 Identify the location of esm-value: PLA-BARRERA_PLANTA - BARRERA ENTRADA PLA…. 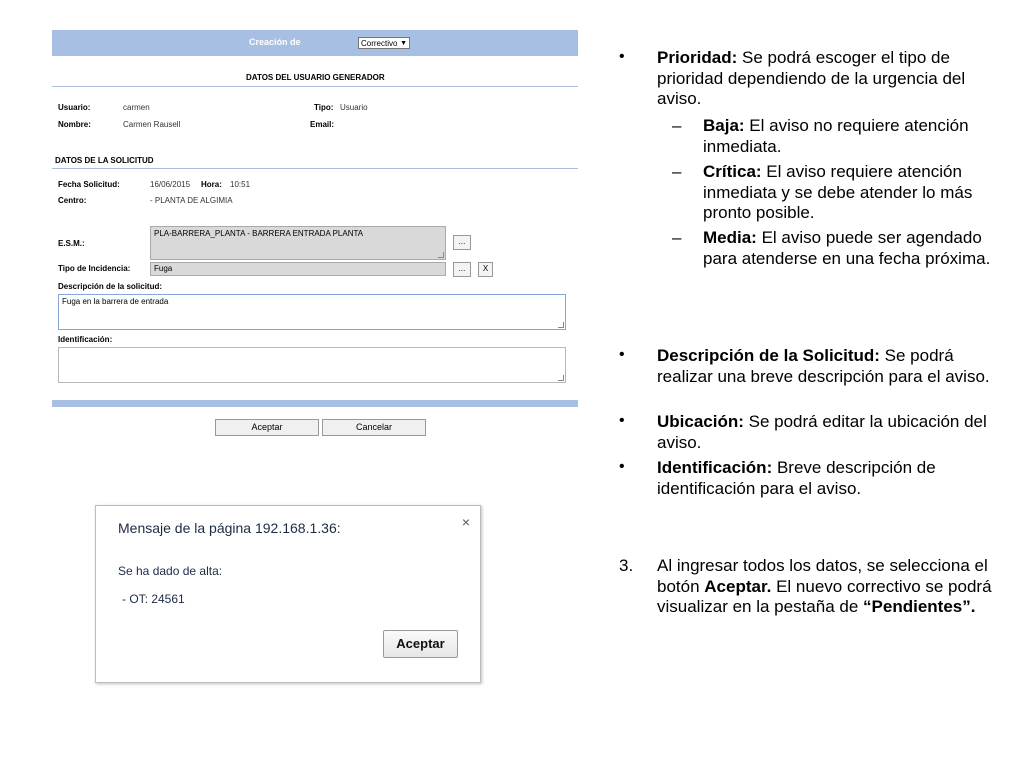
(259, 233).